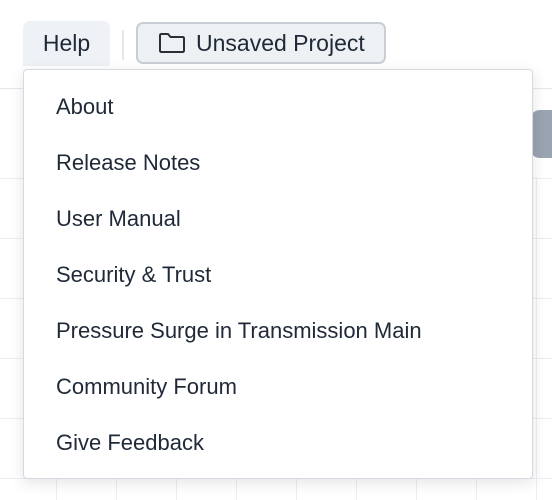 The height and width of the screenshot is (500, 552). What do you see at coordinates (118, 218) in the screenshot?
I see `menu-item-label: User Manual` at bounding box center [118, 218].